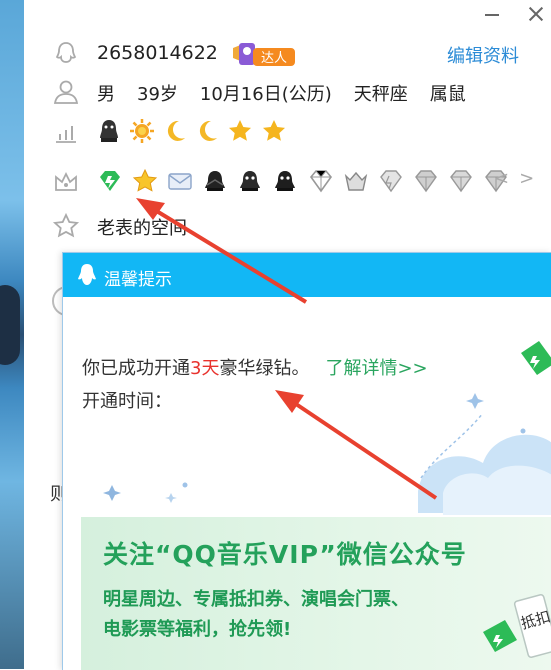  I want to click on level-chart-icon, so click(66, 134).